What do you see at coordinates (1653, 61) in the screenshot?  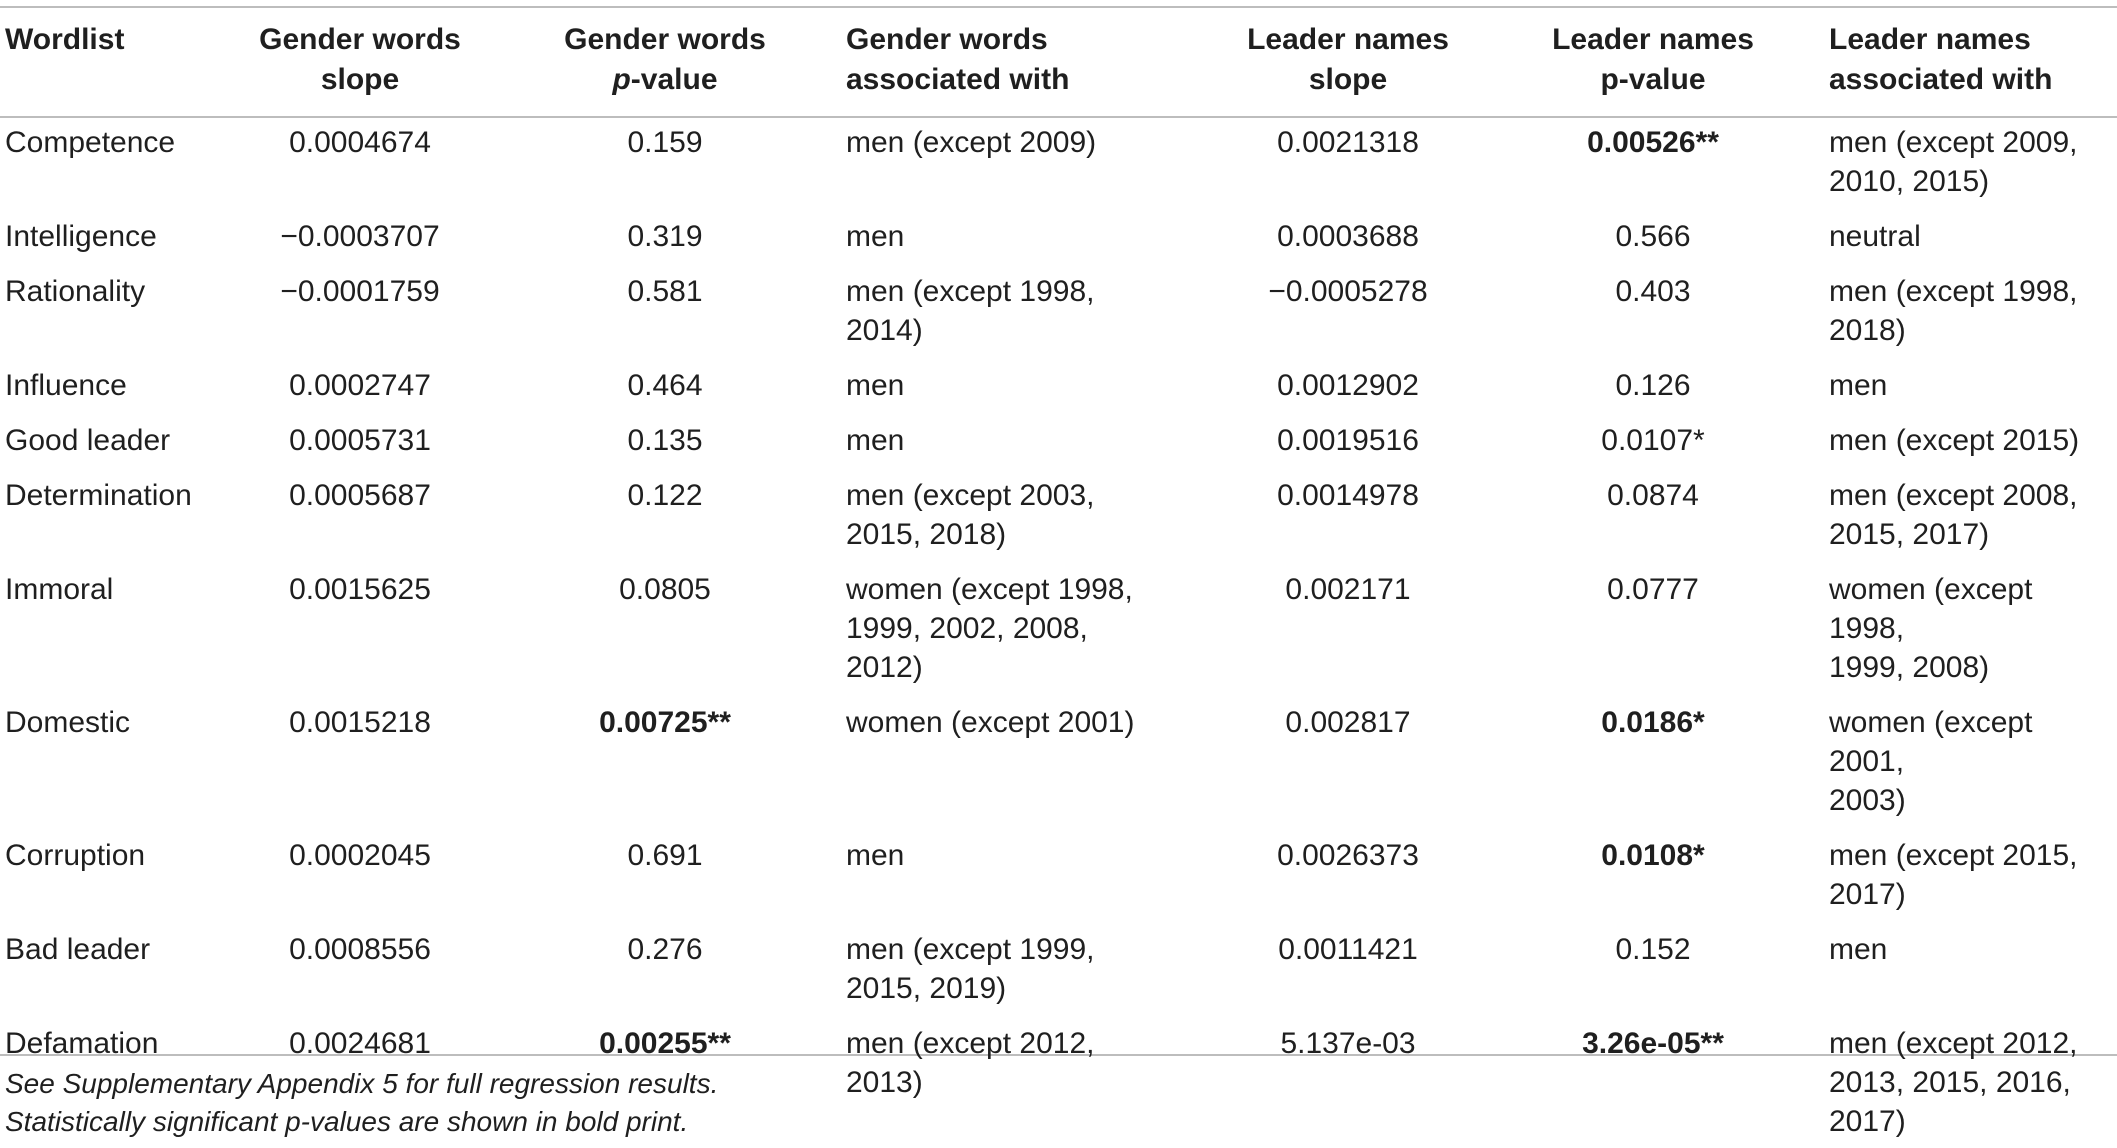 I see `header-leader-names-p-value: Leader names p-value` at bounding box center [1653, 61].